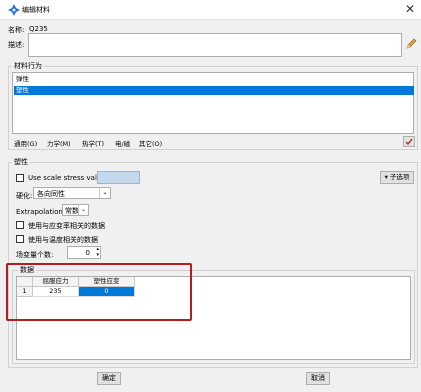 Image resolution: width=421 pixels, height=392 pixels. What do you see at coordinates (41, 212) in the screenshot?
I see `extrapolation-label: Extrapolation:` at bounding box center [41, 212].